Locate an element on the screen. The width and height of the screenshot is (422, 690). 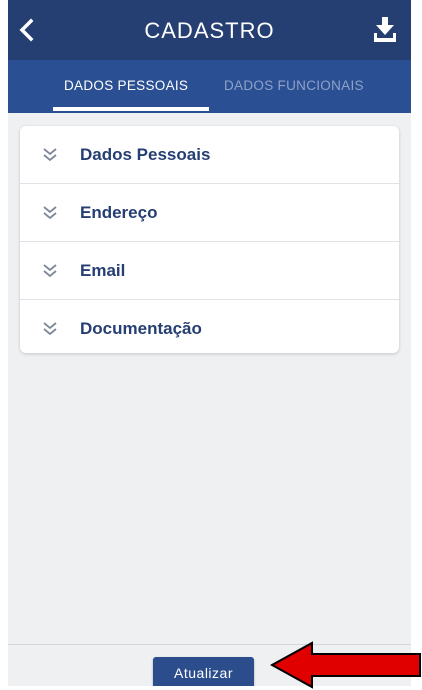
section-label: Dados Pessoais is located at coordinates (145, 154).